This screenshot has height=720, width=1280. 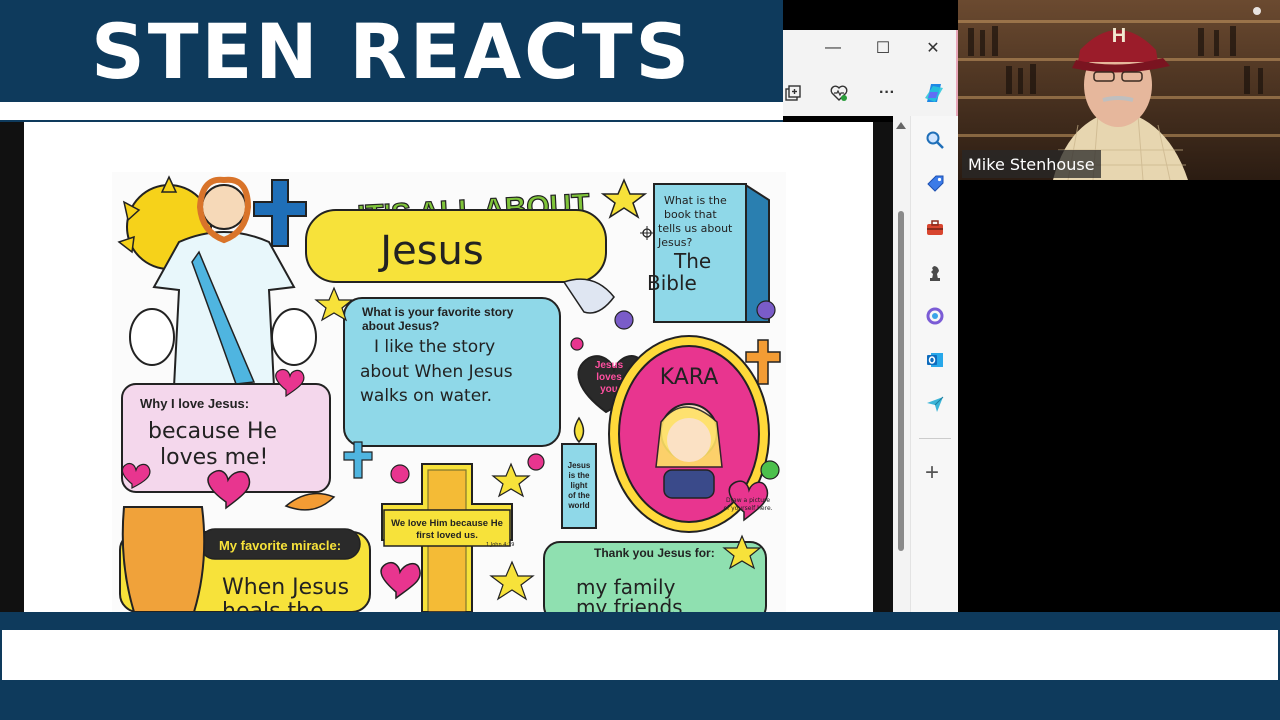 What do you see at coordinates (870, 91) in the screenshot?
I see `browser-toolbar: ···` at bounding box center [870, 91].